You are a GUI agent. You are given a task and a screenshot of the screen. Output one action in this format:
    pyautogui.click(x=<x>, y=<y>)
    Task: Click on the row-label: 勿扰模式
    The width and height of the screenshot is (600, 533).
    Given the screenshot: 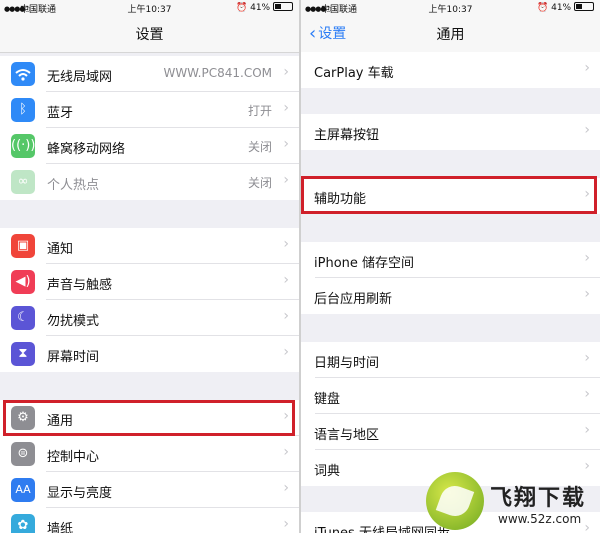 What is the action you would take?
    pyautogui.click(x=73, y=321)
    